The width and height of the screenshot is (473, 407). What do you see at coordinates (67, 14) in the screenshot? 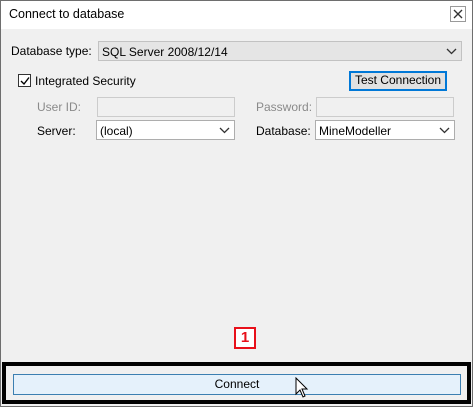
I see `window-title: Connect to database` at bounding box center [67, 14].